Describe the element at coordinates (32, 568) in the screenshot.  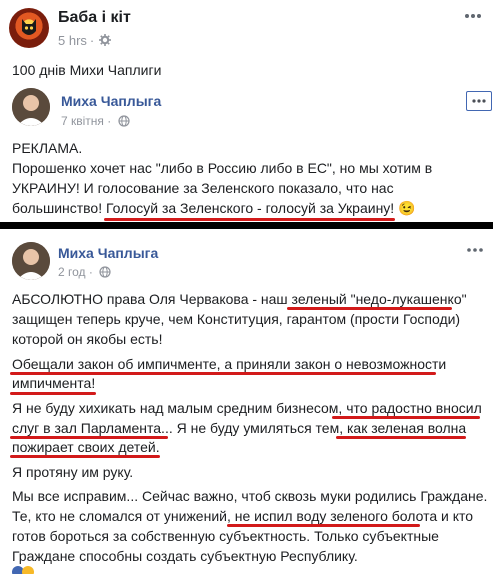
I see `reactions-icon` at that location.